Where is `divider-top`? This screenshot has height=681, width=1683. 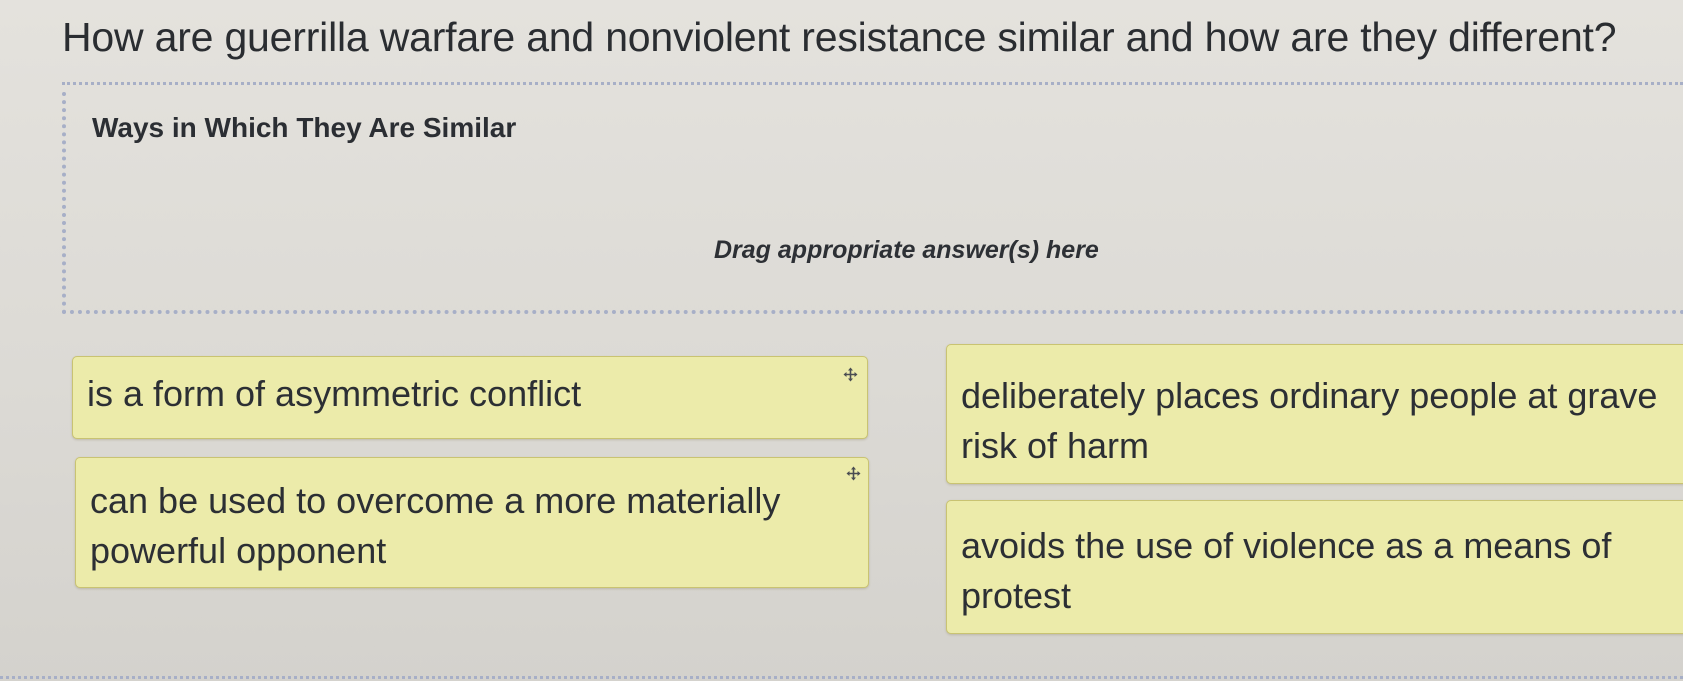
divider-top is located at coordinates (872, 83).